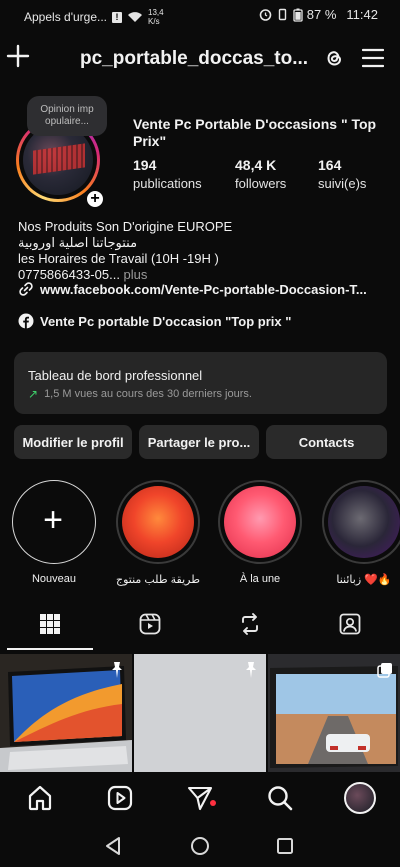  I want to click on system-recents-icon, so click(285, 846).